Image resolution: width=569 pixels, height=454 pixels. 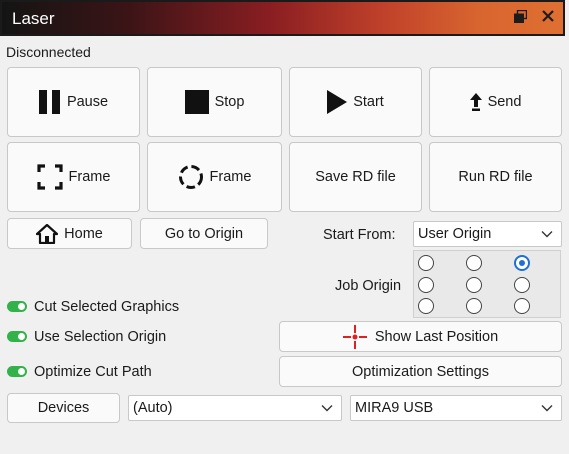 I want to click on stop-button: Stop, so click(x=214, y=102).